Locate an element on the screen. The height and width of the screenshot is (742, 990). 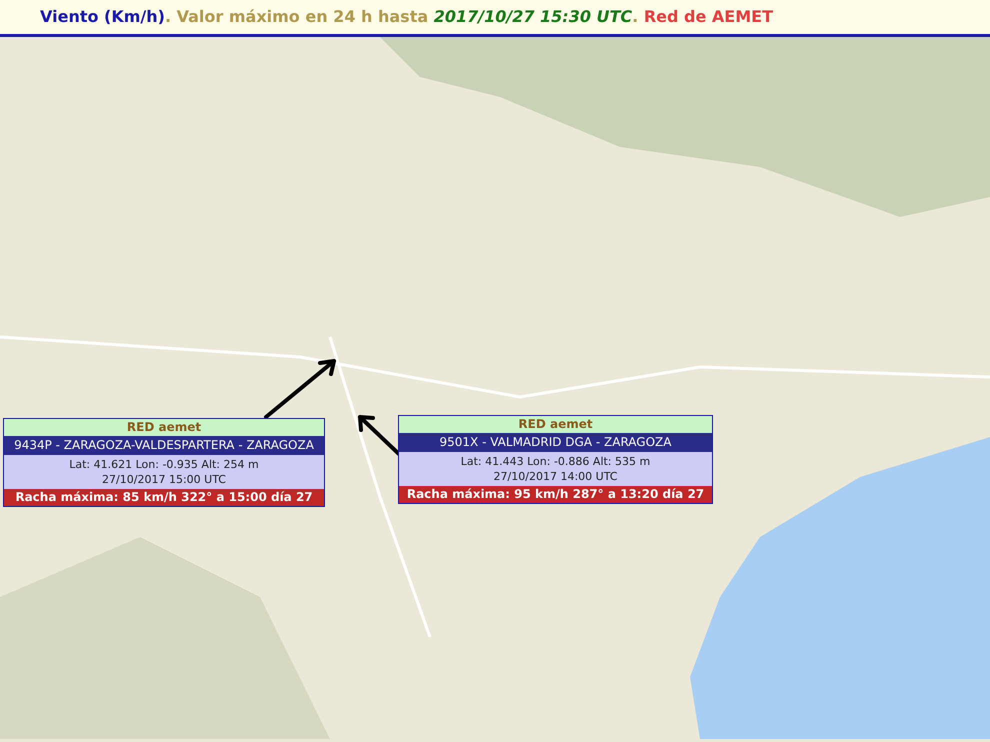
max-gust-text: Racha máxima: 85 km/h 322° a 15:00 día 27 is located at coordinates (164, 497).